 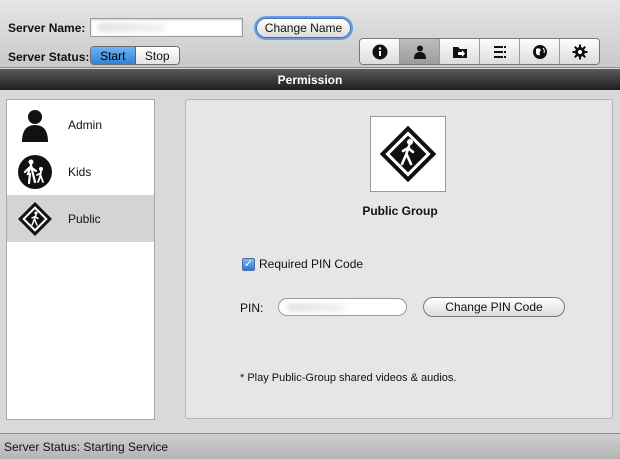 I want to click on section-title-bar: Permission, so click(x=310, y=79).